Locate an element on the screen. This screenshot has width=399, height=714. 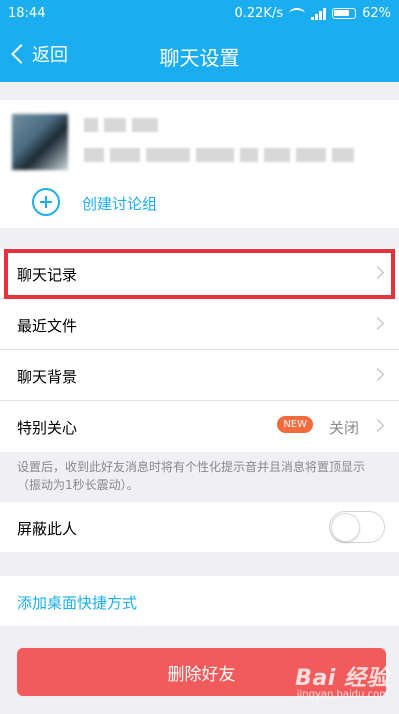
watermark-sub: jingyan.baidu.com is located at coordinates (342, 694).